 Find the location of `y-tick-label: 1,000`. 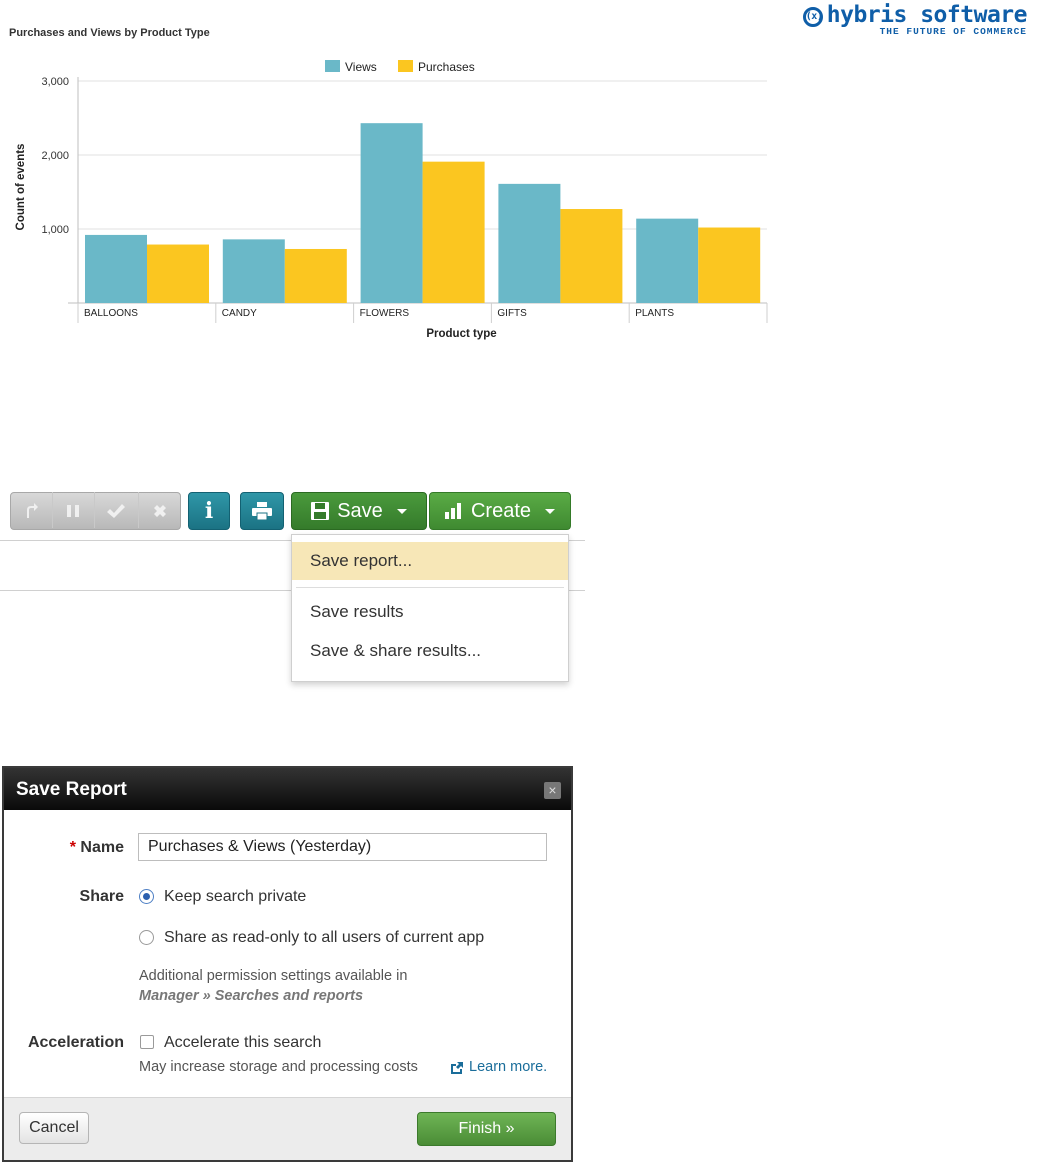

y-tick-label: 1,000 is located at coordinates (55, 230).